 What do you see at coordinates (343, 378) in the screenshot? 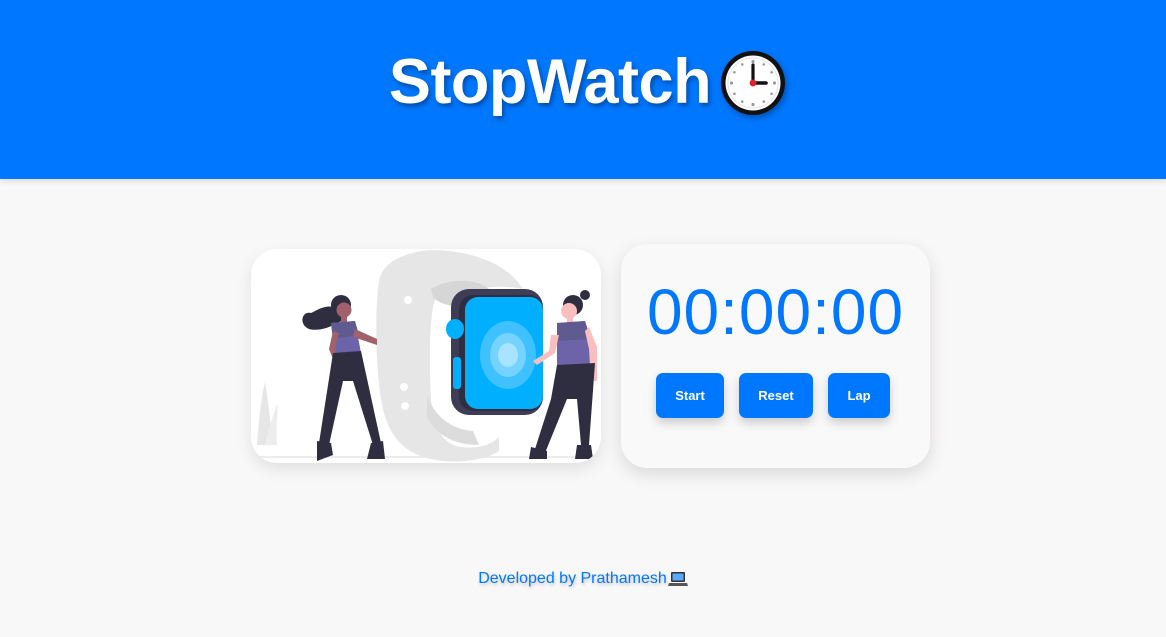
I see `woman-left` at bounding box center [343, 378].